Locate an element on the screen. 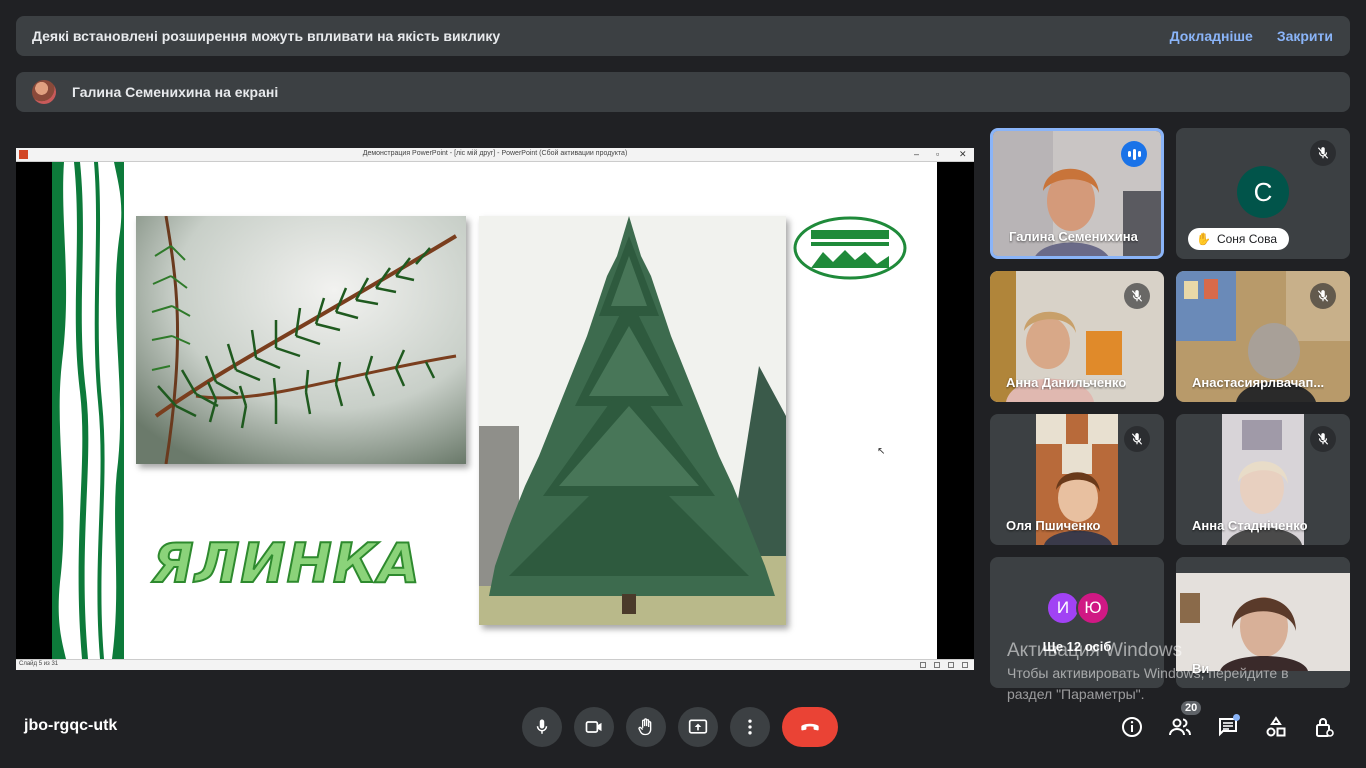  meeting-code: jbo-rgqc-utk is located at coordinates (71, 725).